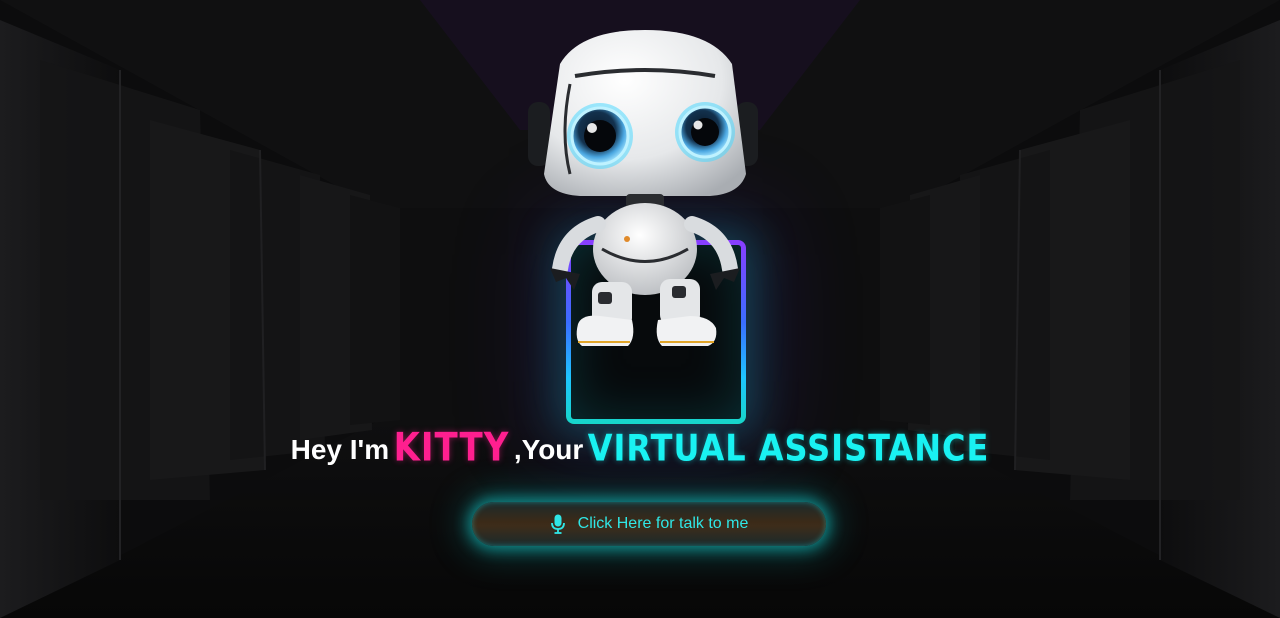  I want to click on hero-headline: Hey I'm KITTY ,Your VIRTUAL ASSISTANCE, so click(640, 448).